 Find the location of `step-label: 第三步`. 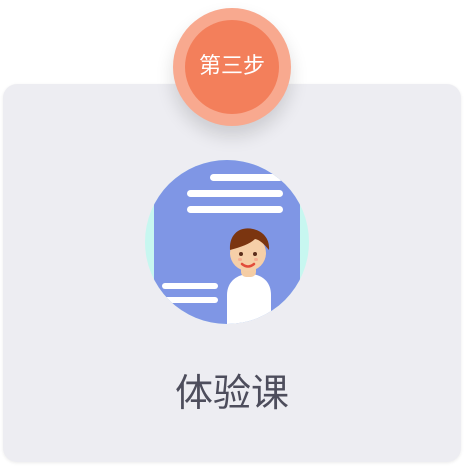

step-label: 第三步 is located at coordinates (231, 66).